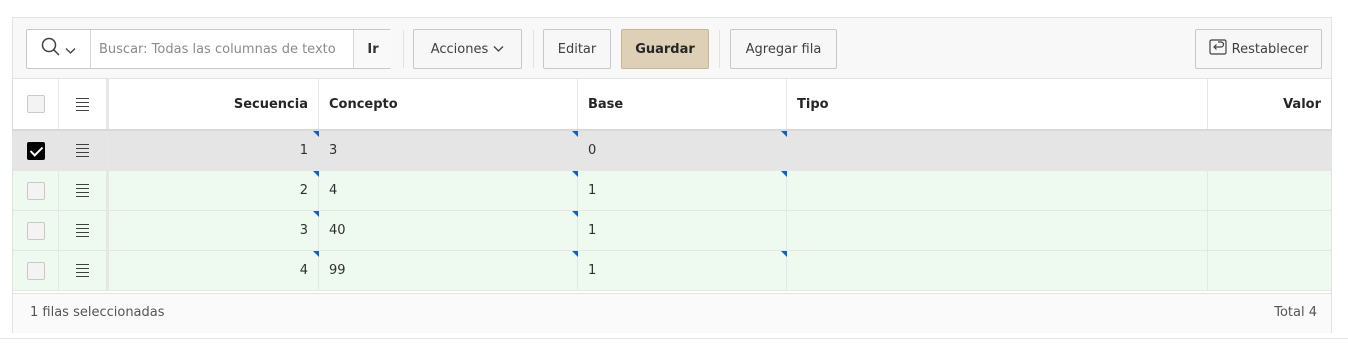 This screenshot has width=1348, height=357. I want to click on search-column-selector-button, so click(59, 49).